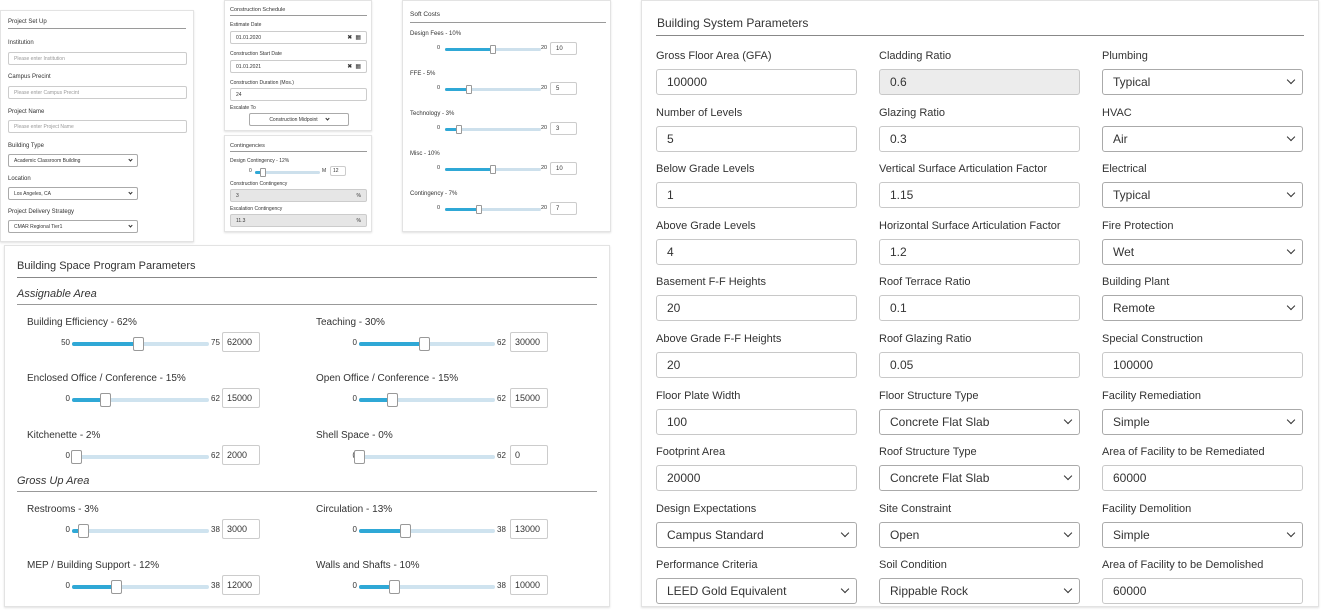 The height and width of the screenshot is (611, 1322). I want to click on system-input: 5, so click(756, 138).